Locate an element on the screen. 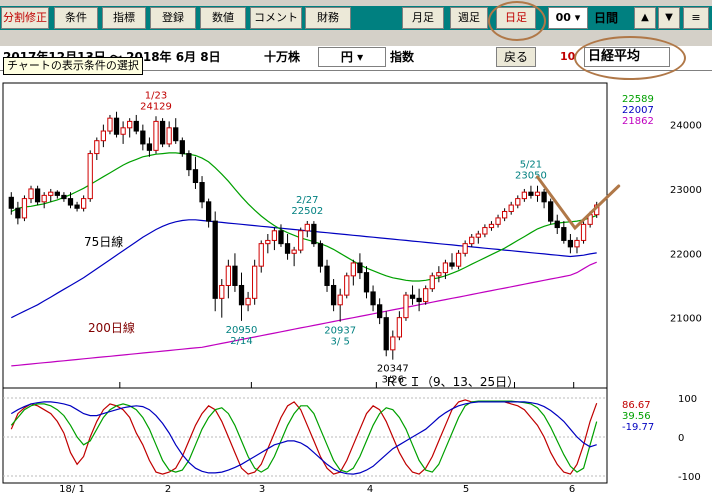  annotation-value: 22502 is located at coordinates (307, 211).